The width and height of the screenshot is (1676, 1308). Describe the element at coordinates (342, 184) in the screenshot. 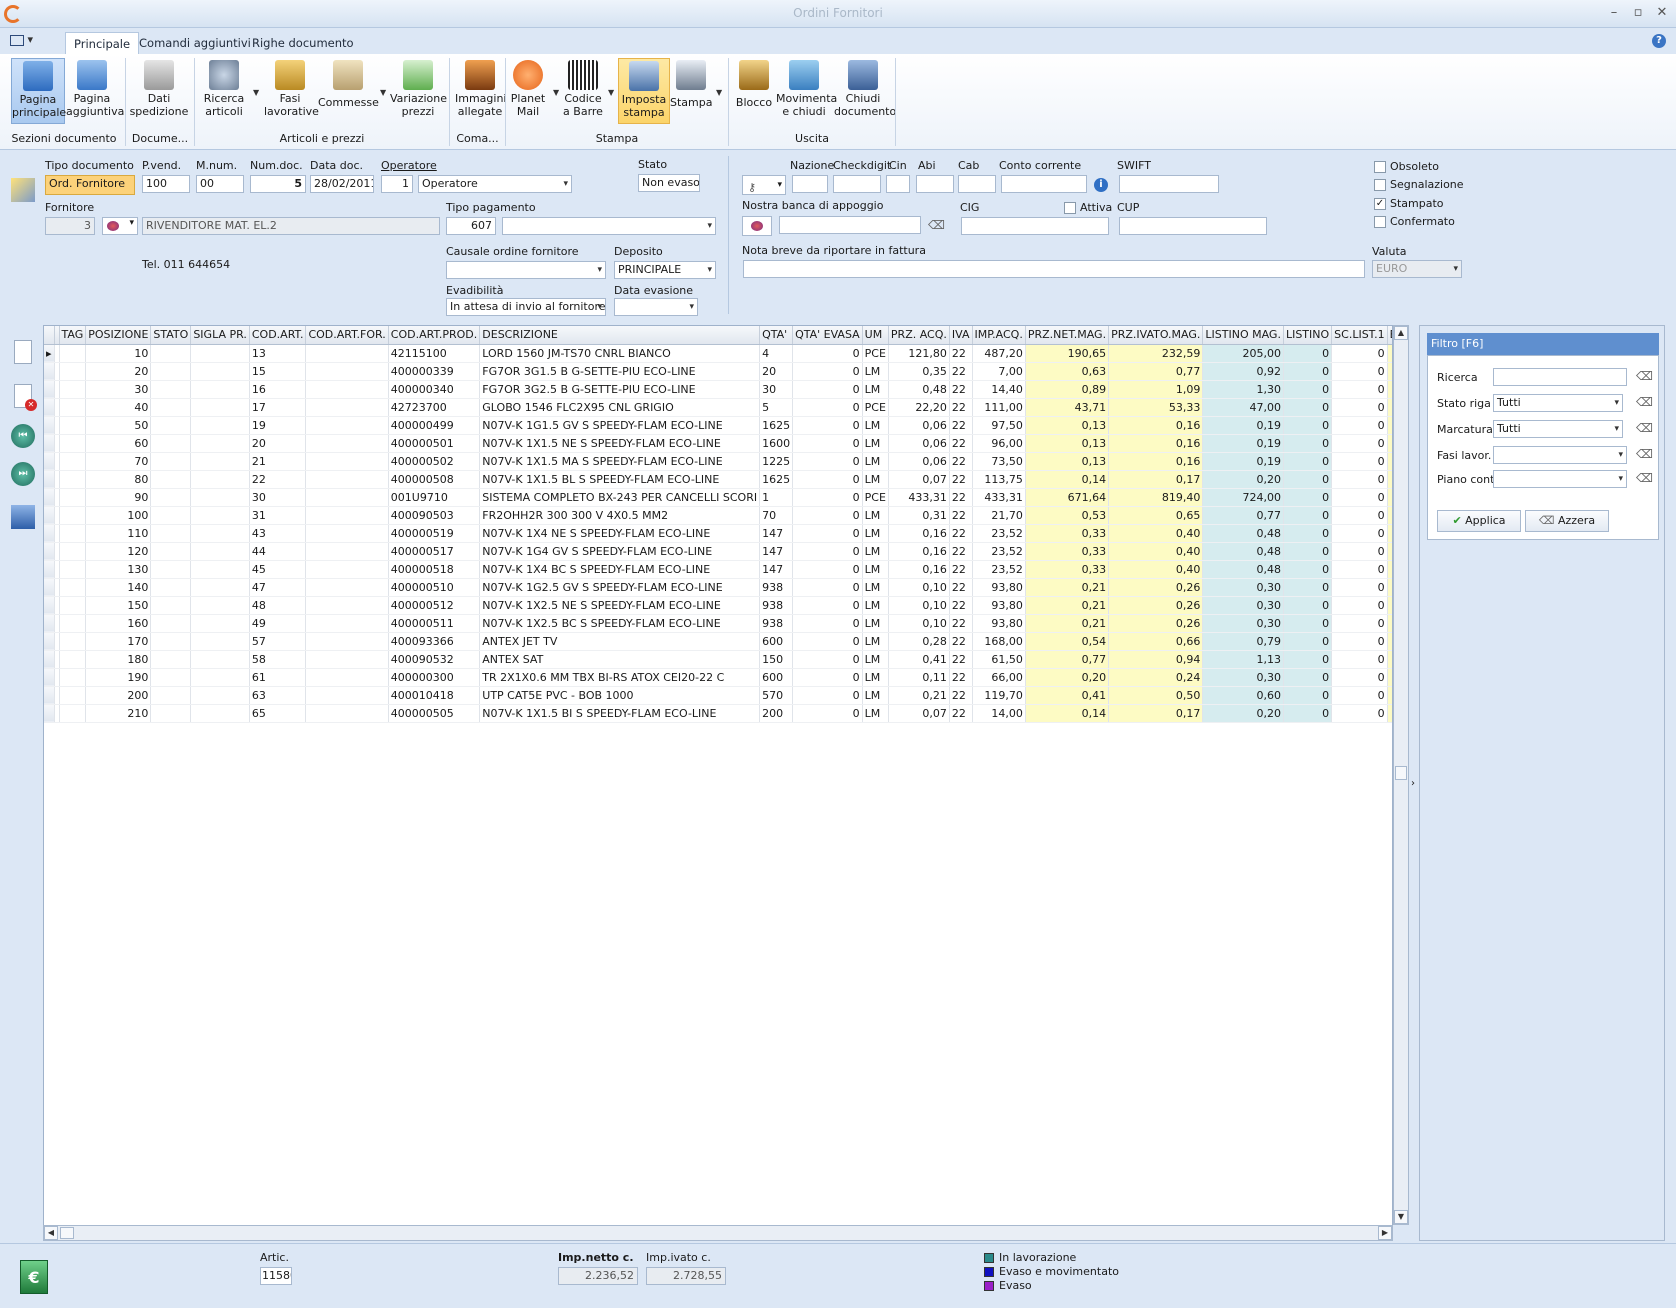

I see `datadoc-field: 28/02/2011` at that location.